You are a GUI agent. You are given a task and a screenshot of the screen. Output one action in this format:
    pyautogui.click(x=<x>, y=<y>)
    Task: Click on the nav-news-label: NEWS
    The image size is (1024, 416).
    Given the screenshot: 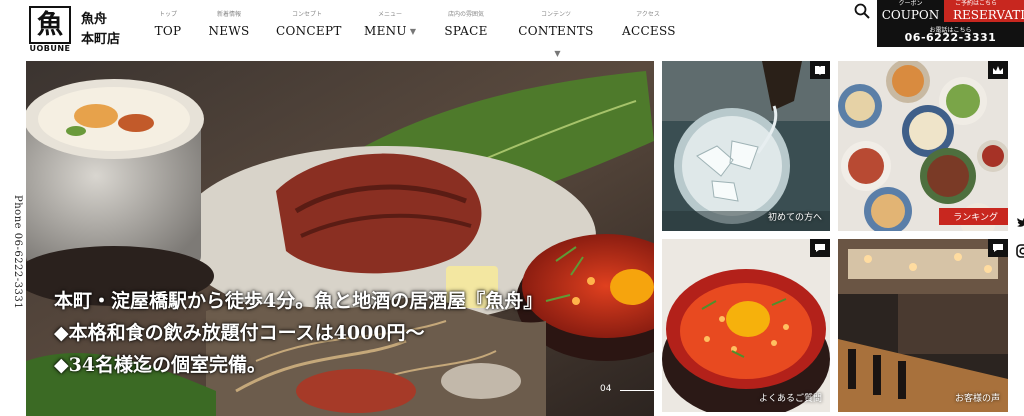 What is the action you would take?
    pyautogui.click(x=229, y=31)
    